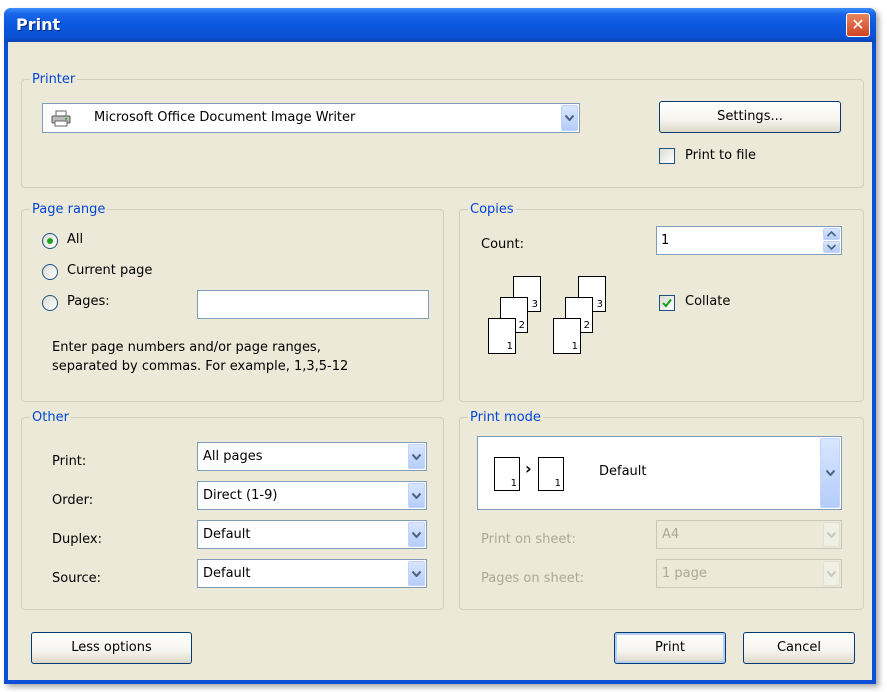 The image size is (887, 692). I want to click on print-button-label: Print, so click(670, 647).